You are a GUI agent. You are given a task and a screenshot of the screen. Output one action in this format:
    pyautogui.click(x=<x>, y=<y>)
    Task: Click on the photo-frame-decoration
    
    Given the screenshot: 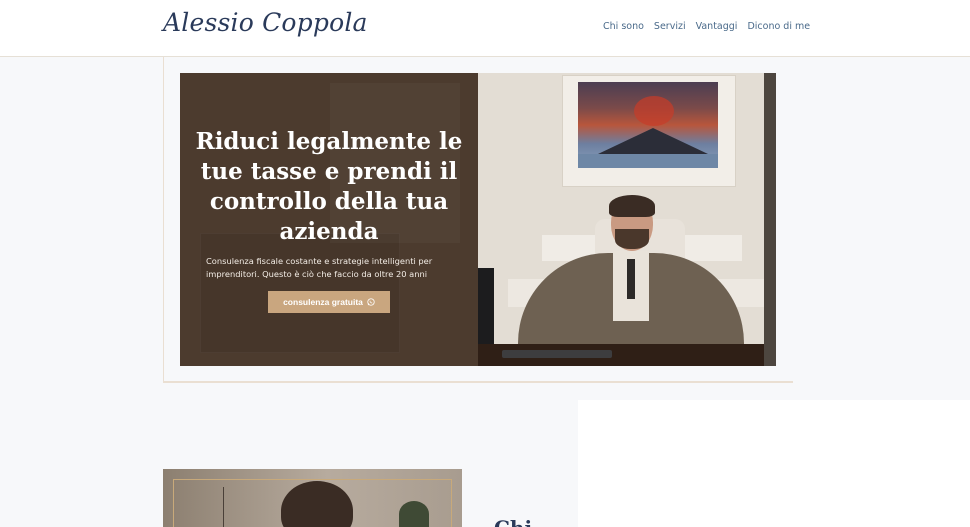 What is the action you would take?
    pyautogui.click(x=312, y=503)
    